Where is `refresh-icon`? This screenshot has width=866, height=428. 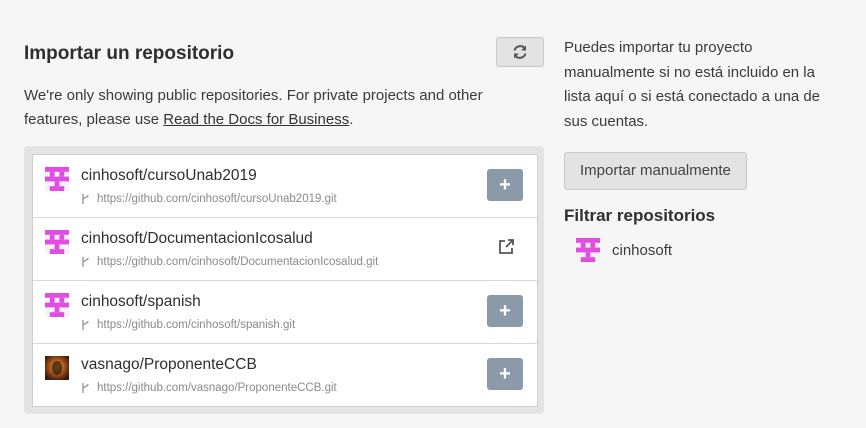
refresh-icon is located at coordinates (520, 52).